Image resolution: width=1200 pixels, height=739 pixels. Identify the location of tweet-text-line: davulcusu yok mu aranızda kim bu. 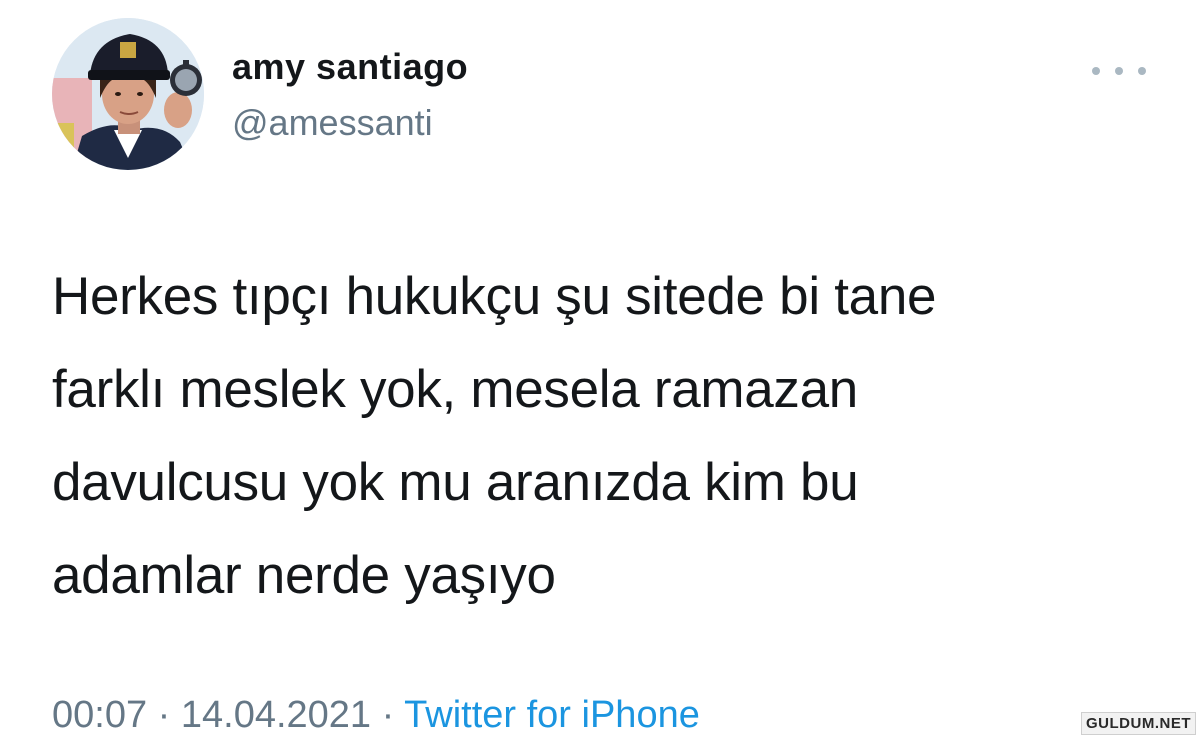
(455, 482).